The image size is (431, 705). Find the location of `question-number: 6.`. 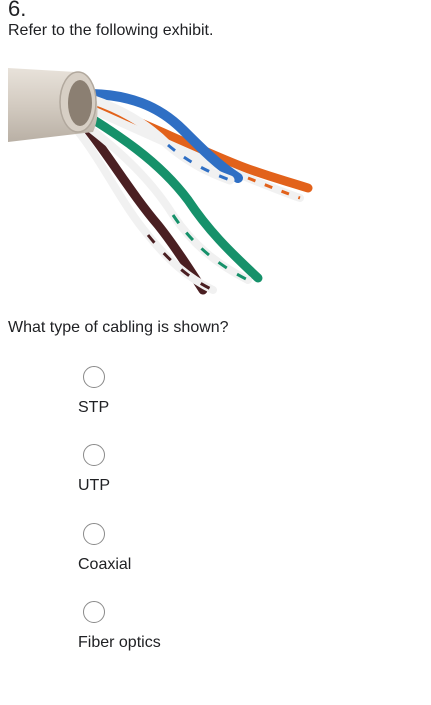

question-number: 6. is located at coordinates (17, 10).